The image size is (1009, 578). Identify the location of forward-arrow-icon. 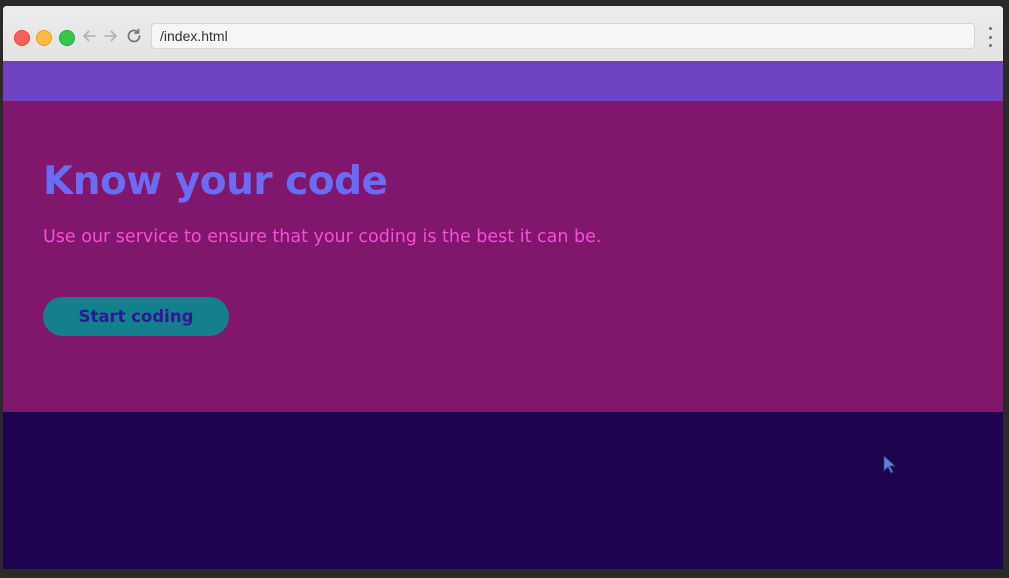
(111, 36).